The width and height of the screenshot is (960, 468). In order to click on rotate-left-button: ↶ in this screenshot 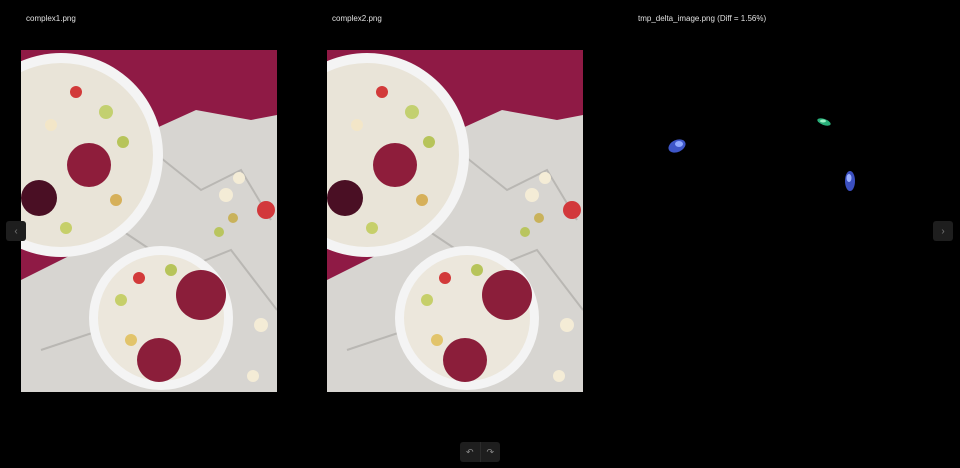, I will do `click(470, 452)`.